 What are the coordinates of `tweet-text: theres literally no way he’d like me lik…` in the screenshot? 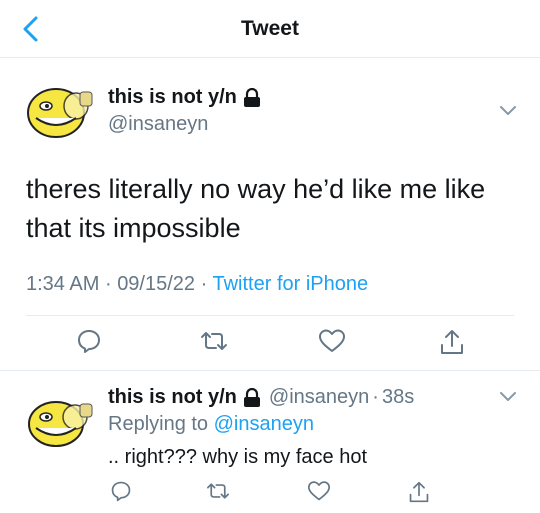 It's located at (256, 208).